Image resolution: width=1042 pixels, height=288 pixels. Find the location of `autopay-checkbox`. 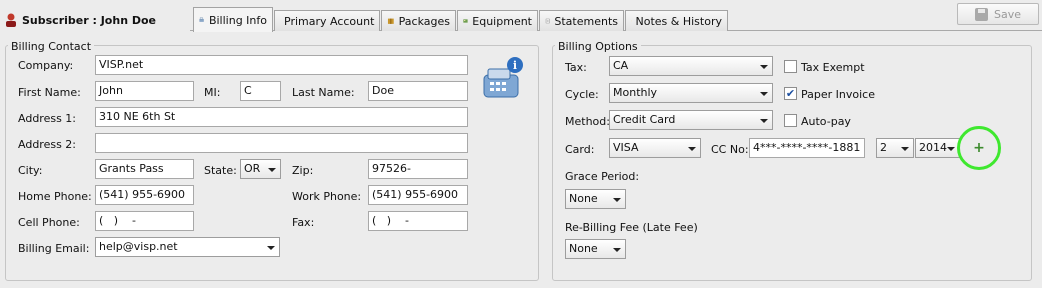

autopay-checkbox is located at coordinates (790, 120).